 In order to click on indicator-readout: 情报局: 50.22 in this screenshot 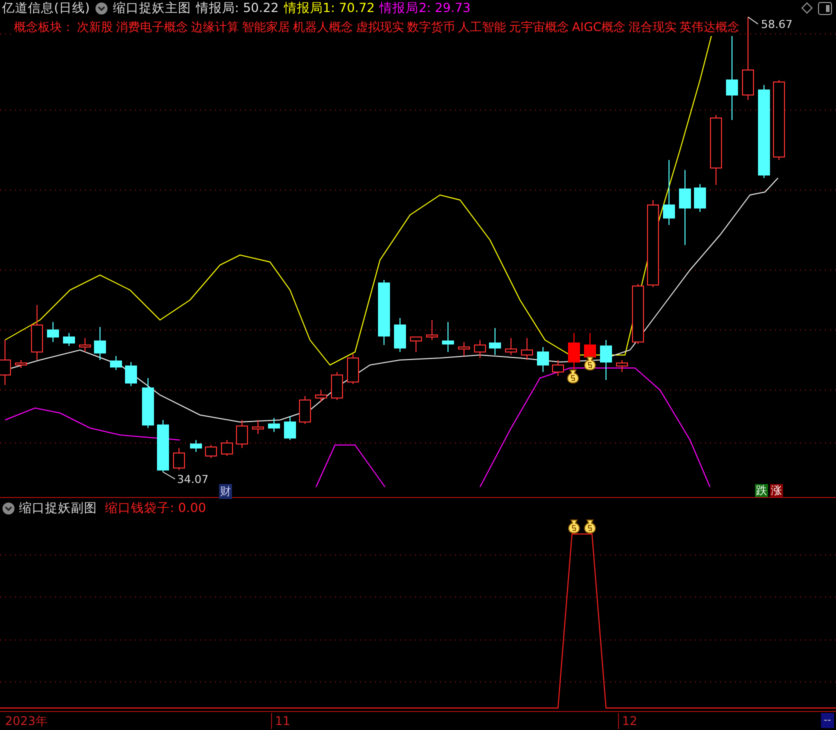, I will do `click(237, 8)`.